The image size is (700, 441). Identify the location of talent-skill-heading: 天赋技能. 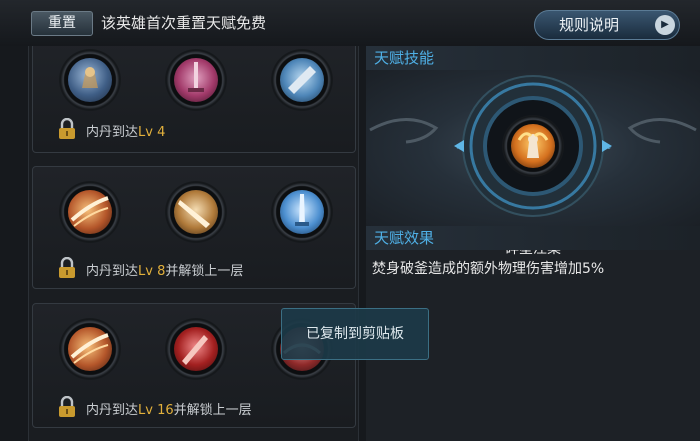
(533, 58).